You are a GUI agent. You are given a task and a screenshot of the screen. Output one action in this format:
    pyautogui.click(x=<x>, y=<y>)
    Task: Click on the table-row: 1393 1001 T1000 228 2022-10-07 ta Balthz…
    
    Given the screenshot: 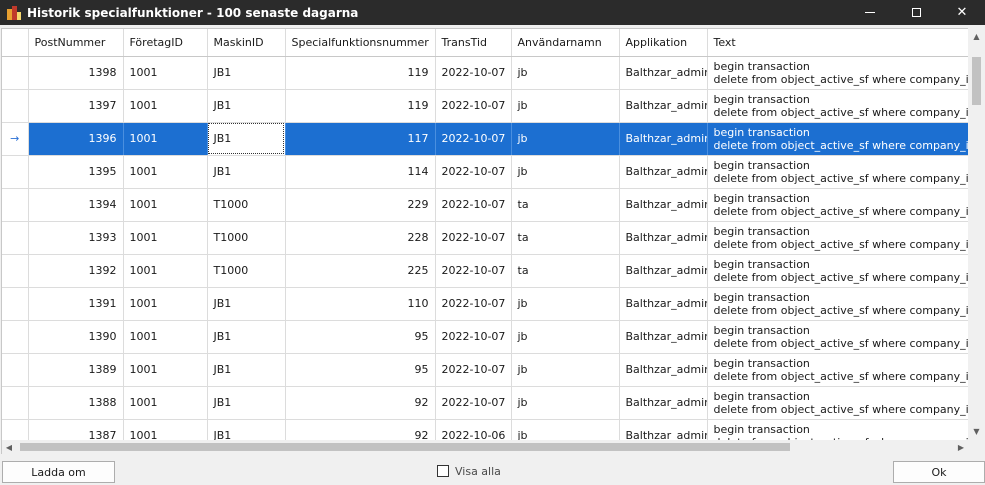 What is the action you would take?
    pyautogui.click(x=493, y=238)
    